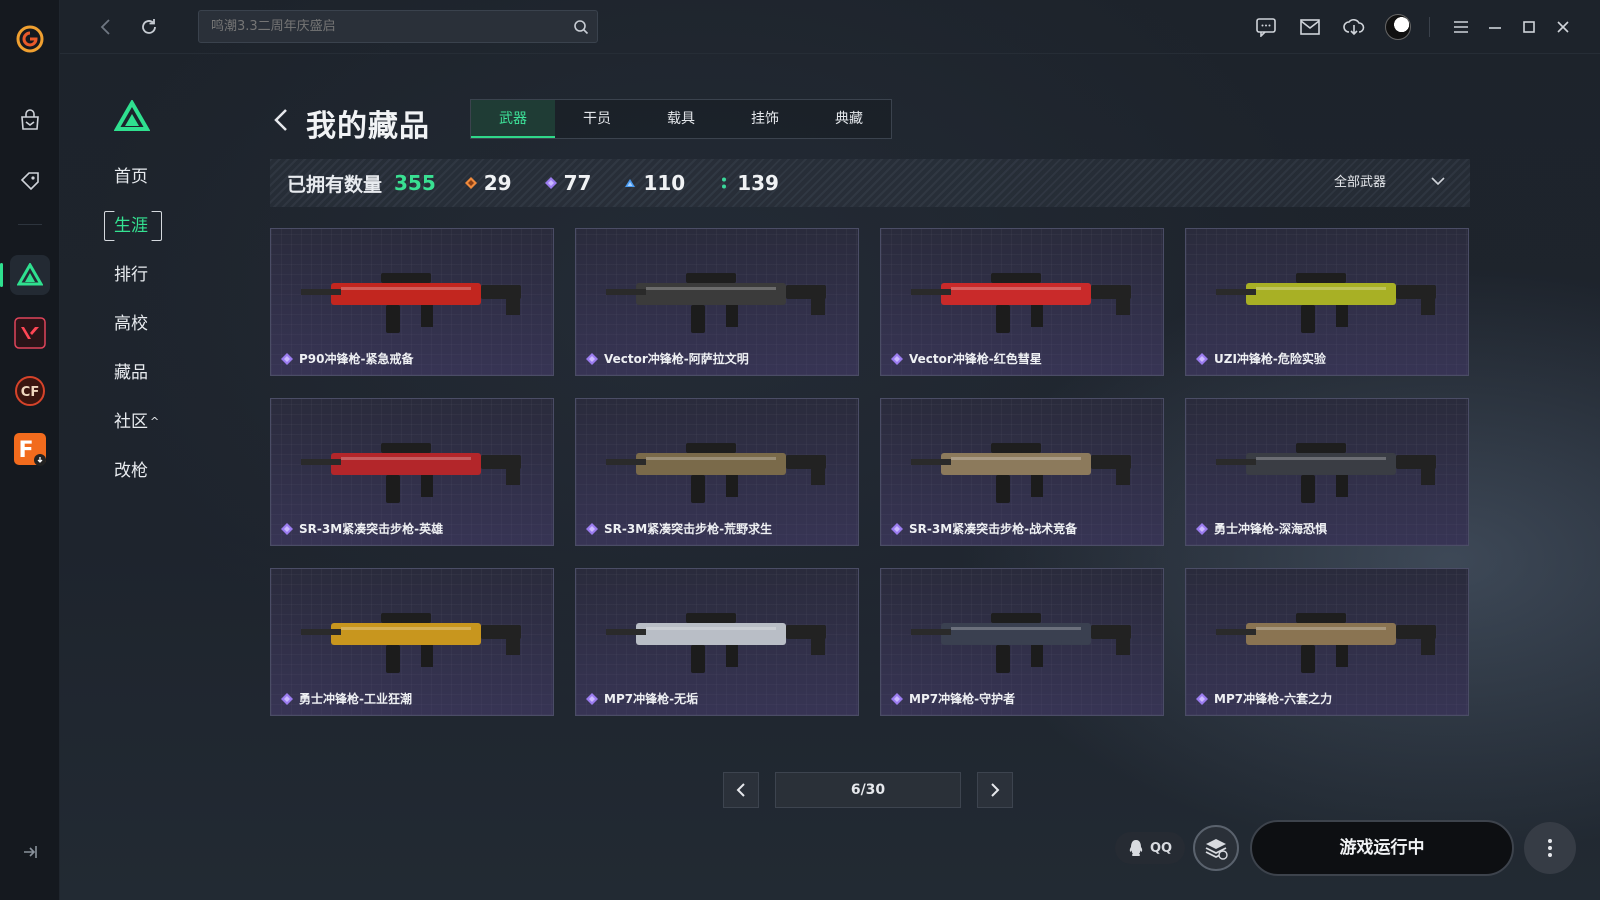 The height and width of the screenshot is (900, 1600). What do you see at coordinates (497, 183) in the screenshot?
I see `stat-orange-count: 29` at bounding box center [497, 183].